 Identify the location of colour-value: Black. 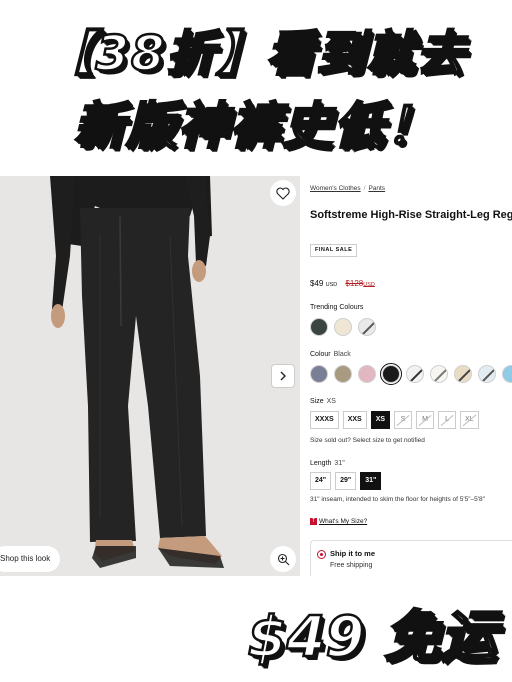
(342, 354).